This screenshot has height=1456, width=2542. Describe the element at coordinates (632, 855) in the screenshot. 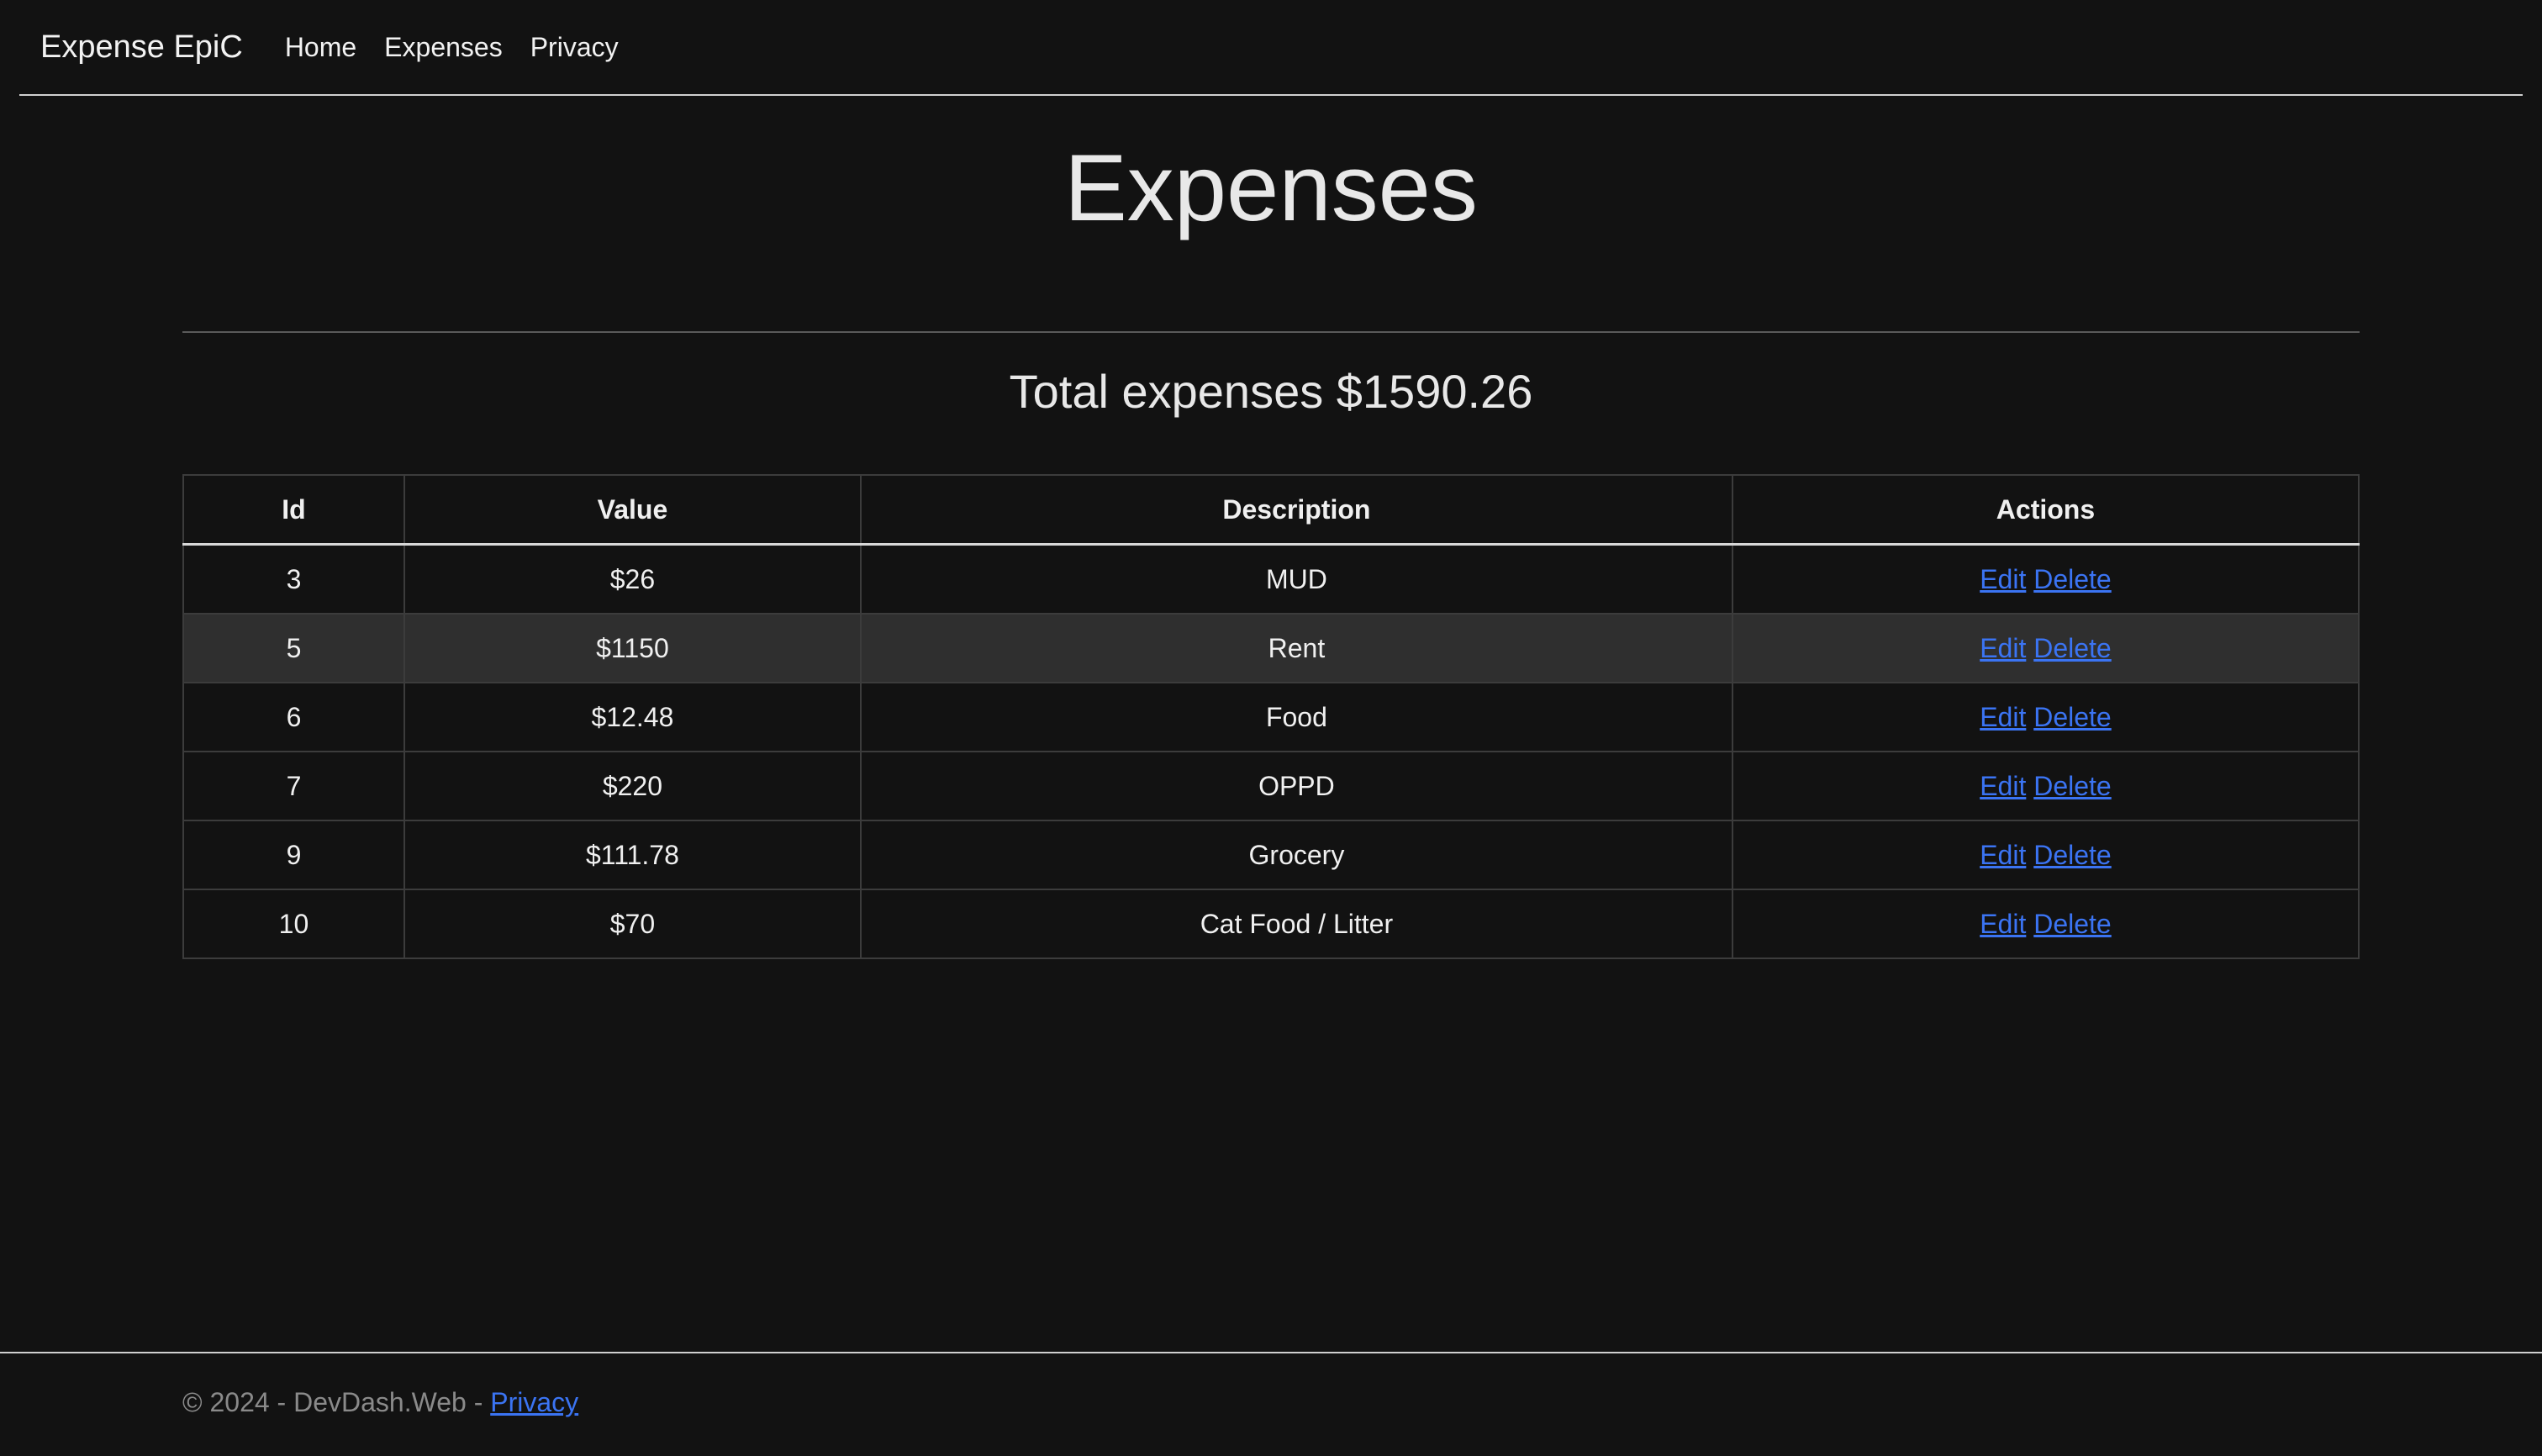

I see `cell-value: $111.78` at that location.